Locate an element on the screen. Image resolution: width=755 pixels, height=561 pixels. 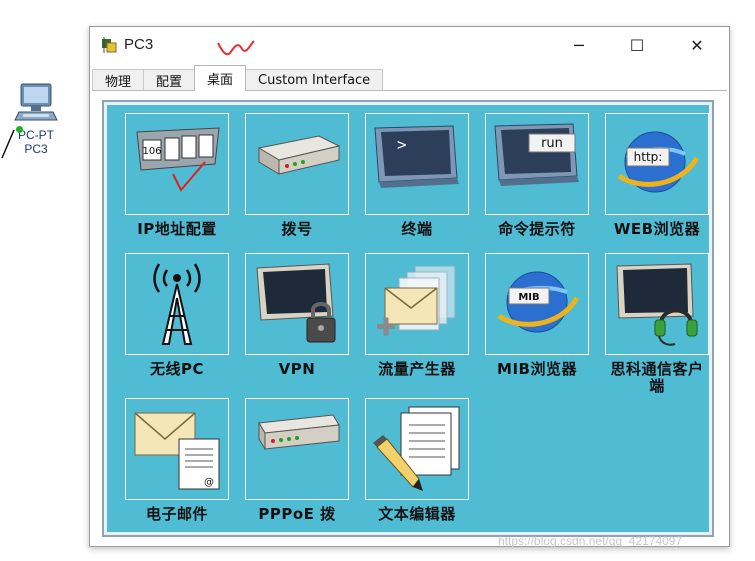
app-command-prompt: run 命令提示符 is located at coordinates (537, 175).